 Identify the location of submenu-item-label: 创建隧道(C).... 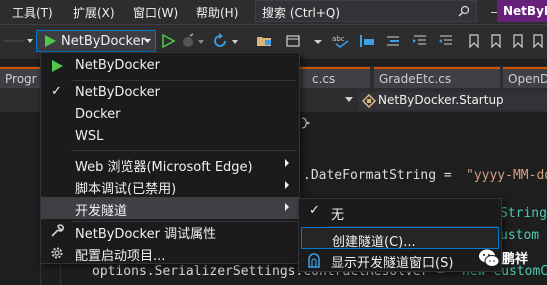
(374, 242).